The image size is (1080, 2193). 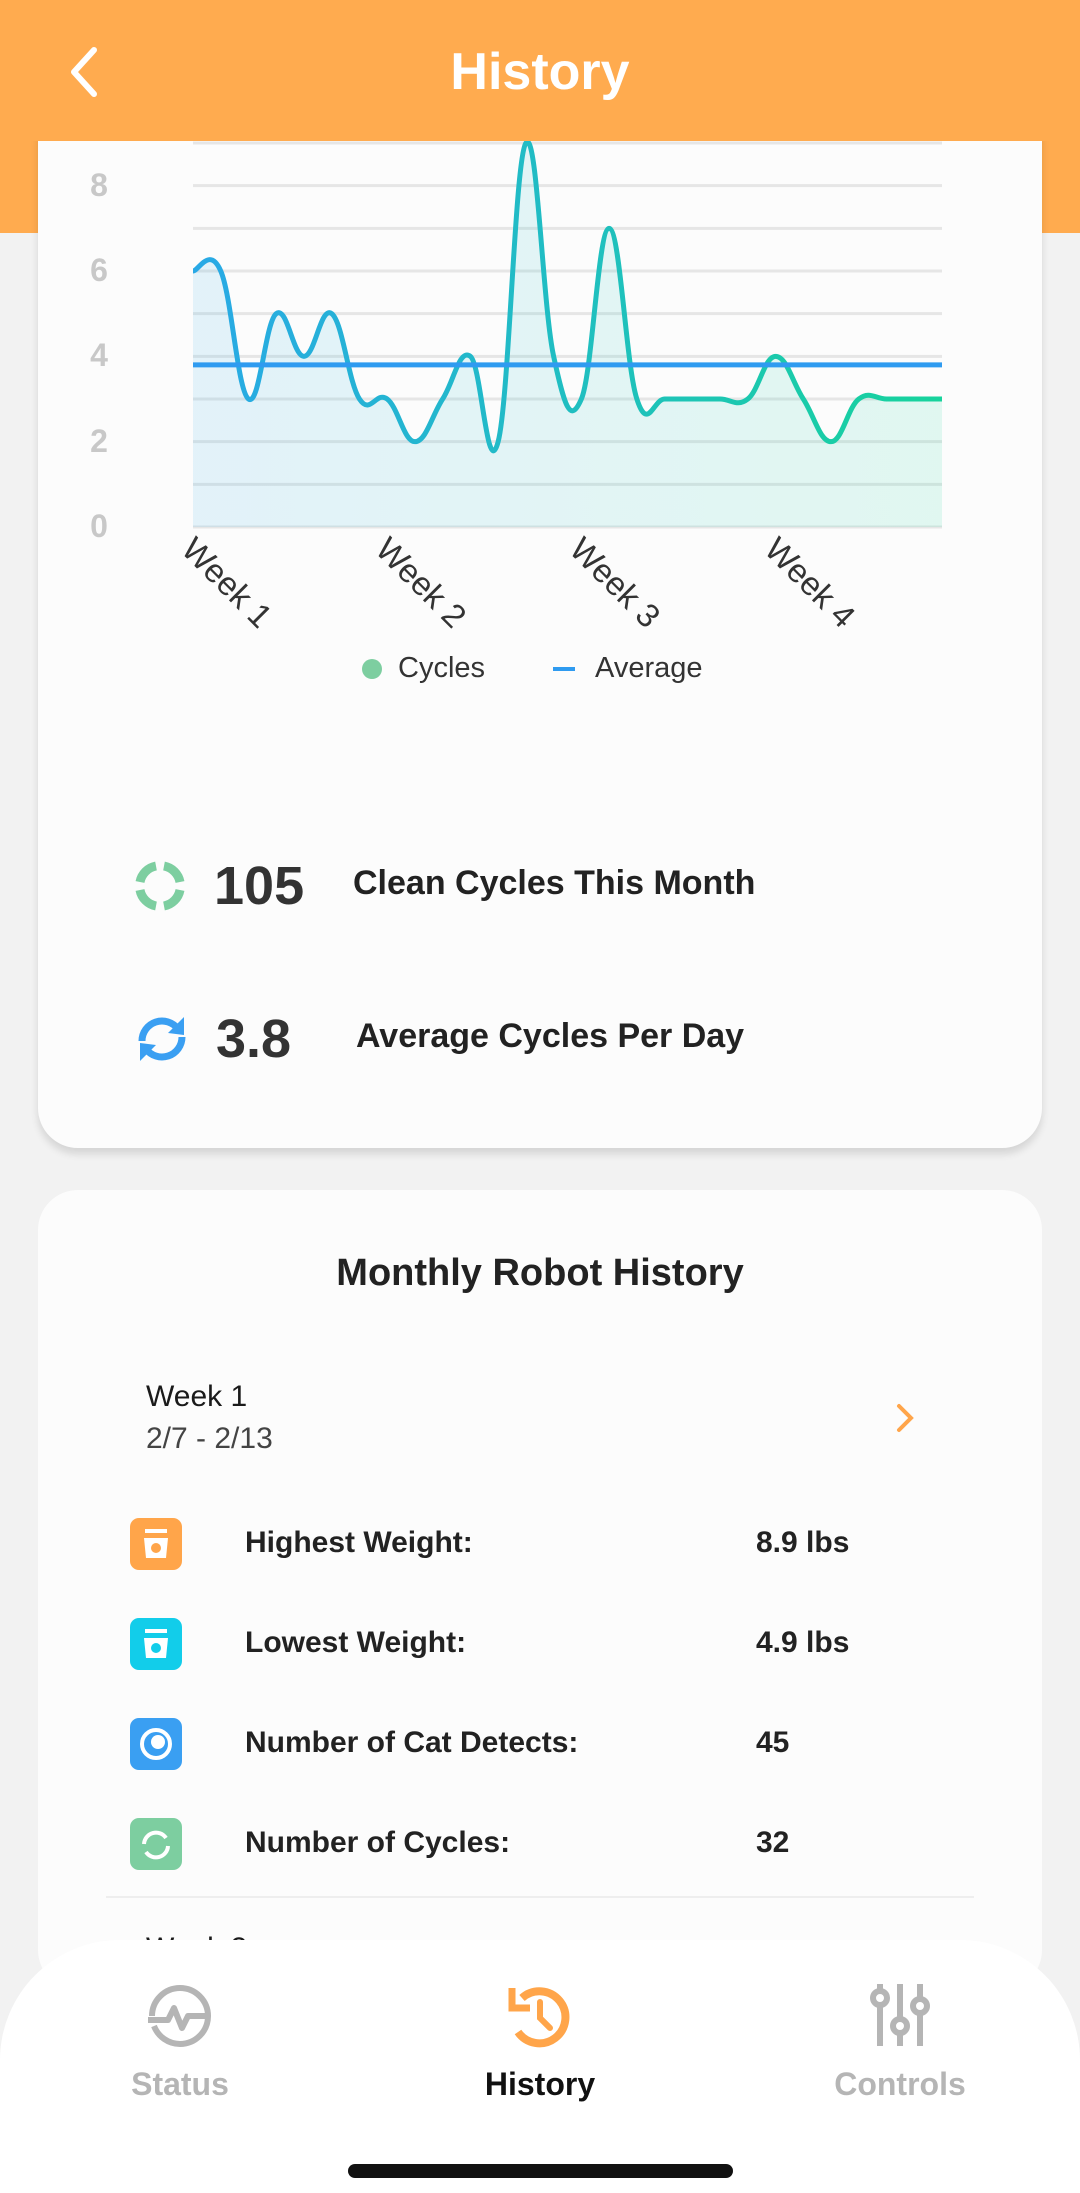 What do you see at coordinates (539, 2017) in the screenshot?
I see `history-icon` at bounding box center [539, 2017].